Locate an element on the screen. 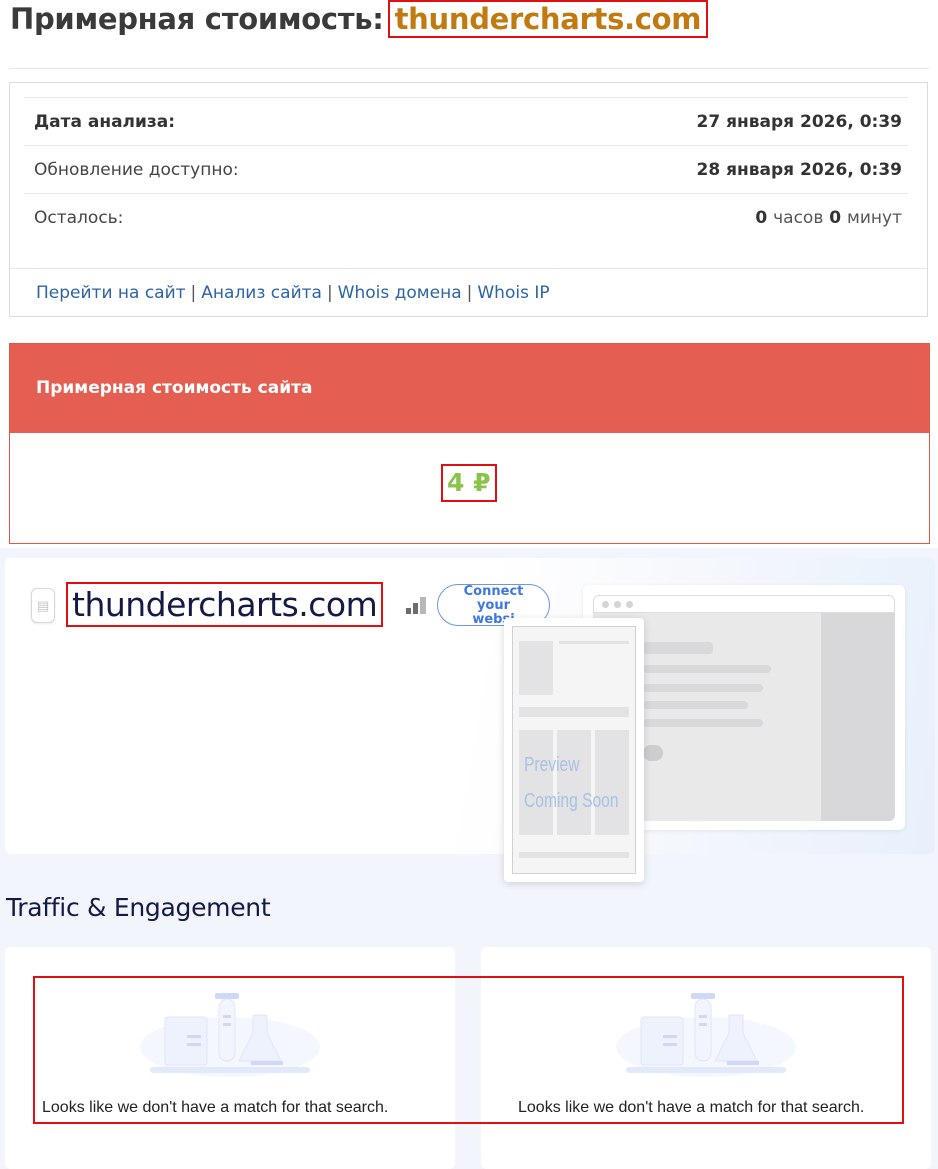 This screenshot has height=1169, width=938. info-label: Дата анализа: is located at coordinates (105, 122).